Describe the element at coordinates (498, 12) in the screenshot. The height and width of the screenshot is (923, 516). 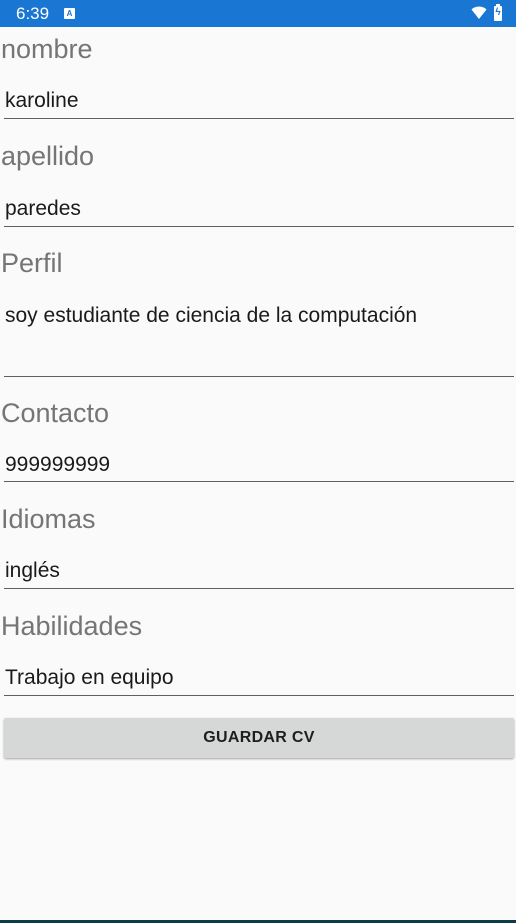
I see `battery-charging-icon: ϟ` at that location.